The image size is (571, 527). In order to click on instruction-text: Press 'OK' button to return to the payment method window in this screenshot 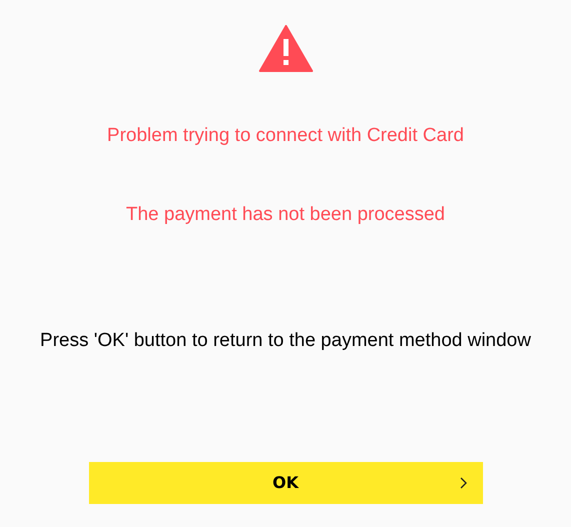, I will do `click(285, 341)`.